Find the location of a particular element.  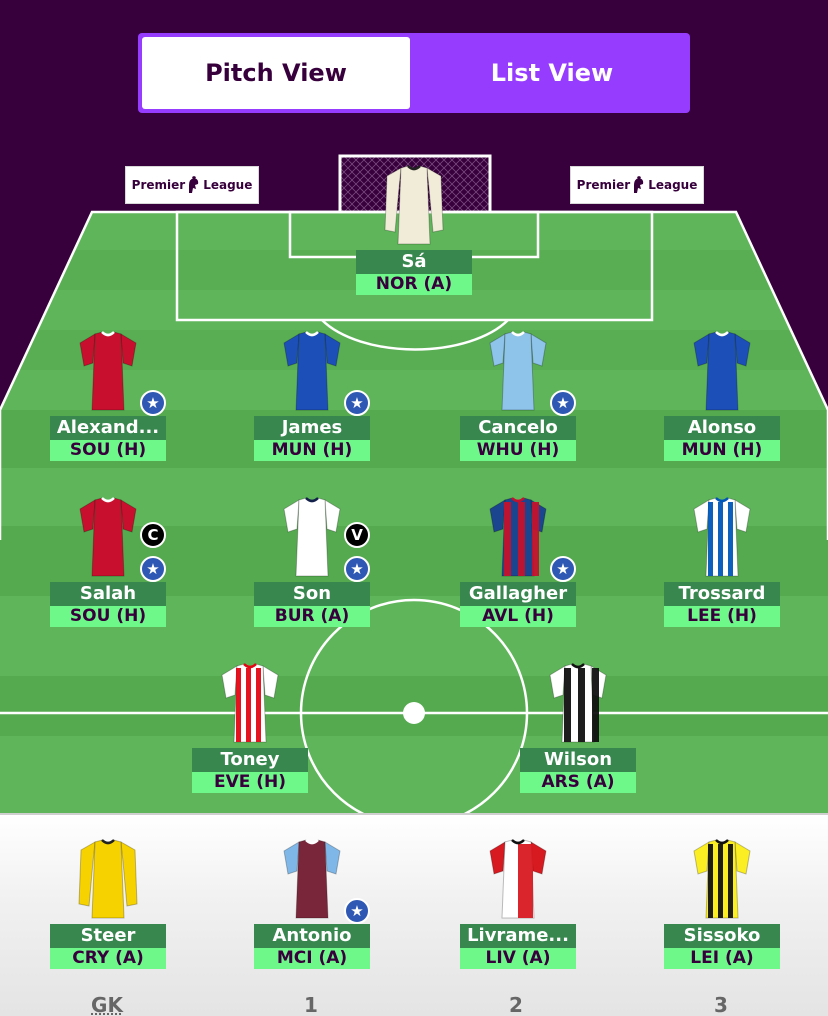

bench-player-card: Sissoko LEI (A) is located at coordinates (722, 903).